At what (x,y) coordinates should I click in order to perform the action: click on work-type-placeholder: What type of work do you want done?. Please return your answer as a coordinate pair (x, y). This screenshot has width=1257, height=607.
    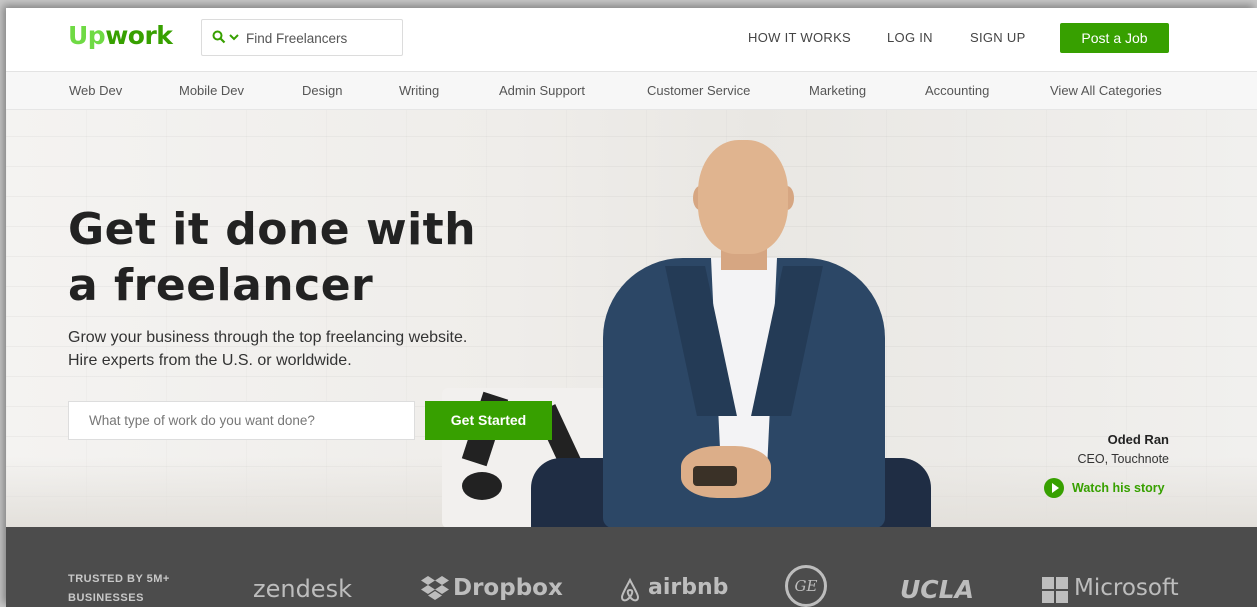
    Looking at the image, I should click on (202, 420).